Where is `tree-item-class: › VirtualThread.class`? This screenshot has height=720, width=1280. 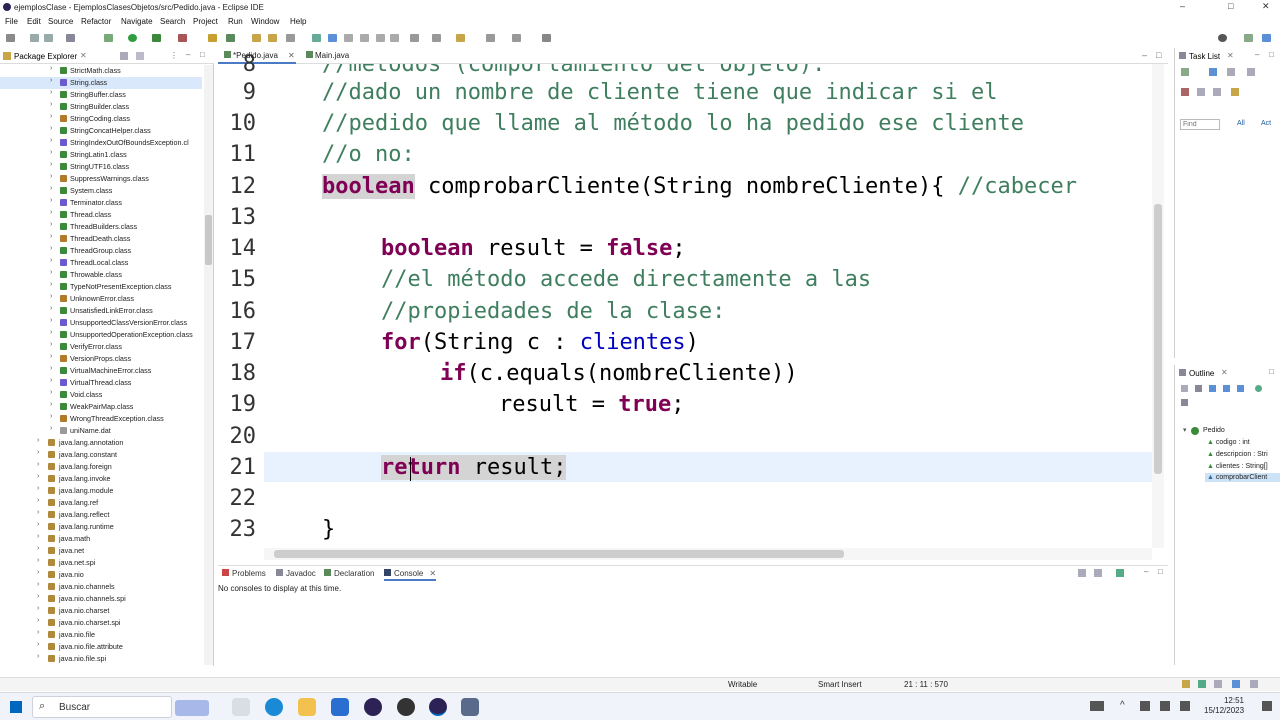 tree-item-class: › VirtualThread.class is located at coordinates (101, 383).